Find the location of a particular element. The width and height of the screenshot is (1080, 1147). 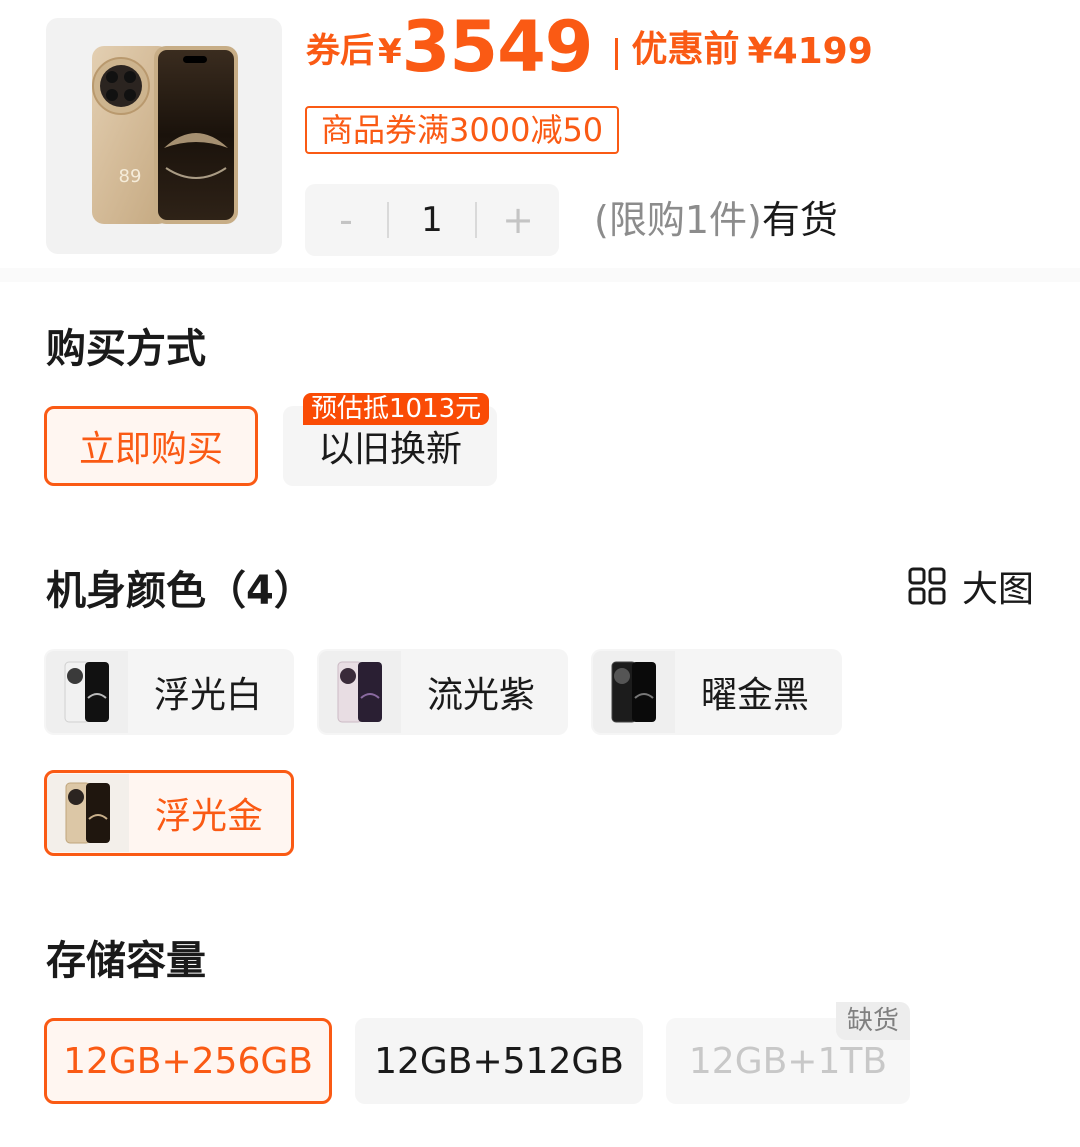

storage-title: 存储容量 is located at coordinates (126, 961).